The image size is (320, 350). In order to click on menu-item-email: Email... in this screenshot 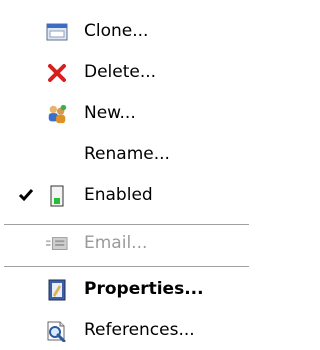, I will do `click(126, 243)`.